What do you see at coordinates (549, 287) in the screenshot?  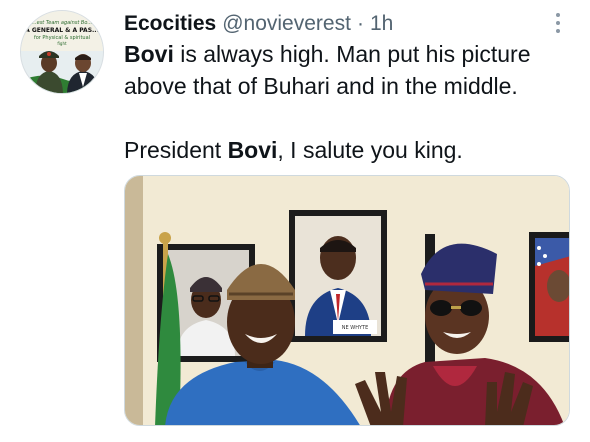 I see `flag-right` at bounding box center [549, 287].